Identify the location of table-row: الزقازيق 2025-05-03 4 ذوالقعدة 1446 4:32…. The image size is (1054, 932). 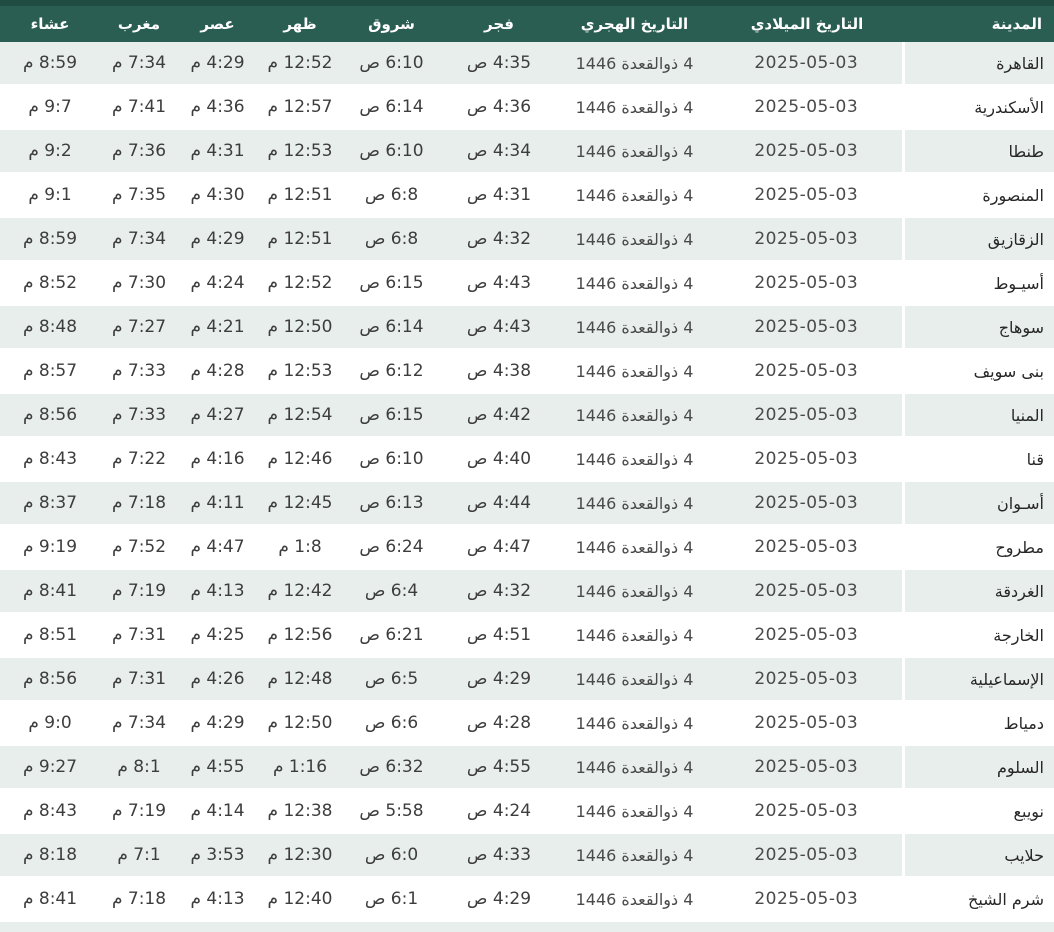
(527, 239).